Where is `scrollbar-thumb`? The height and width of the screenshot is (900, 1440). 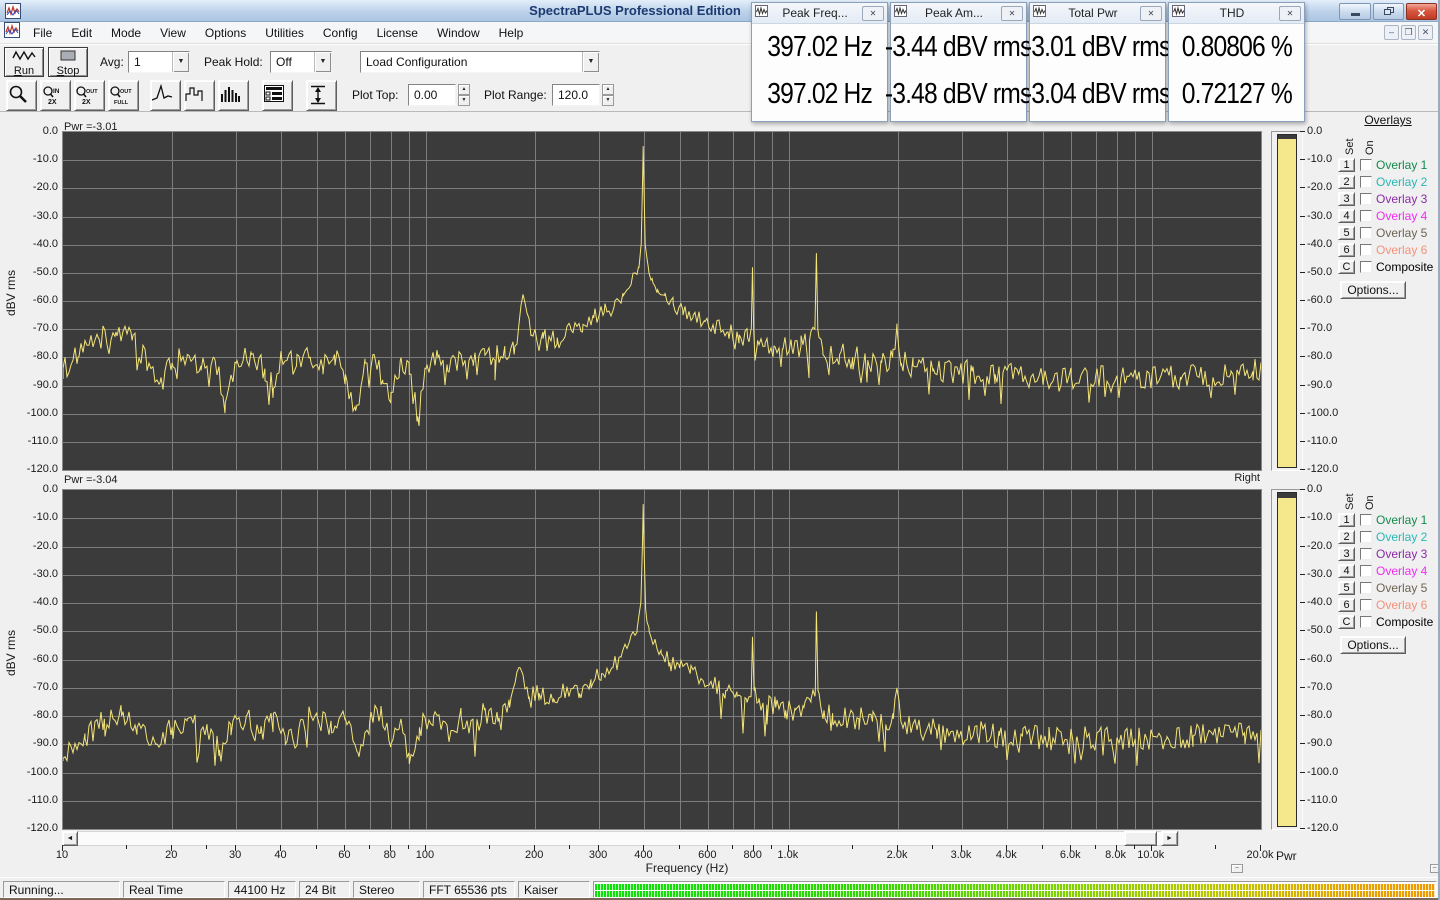
scrollbar-thumb is located at coordinates (1140, 838).